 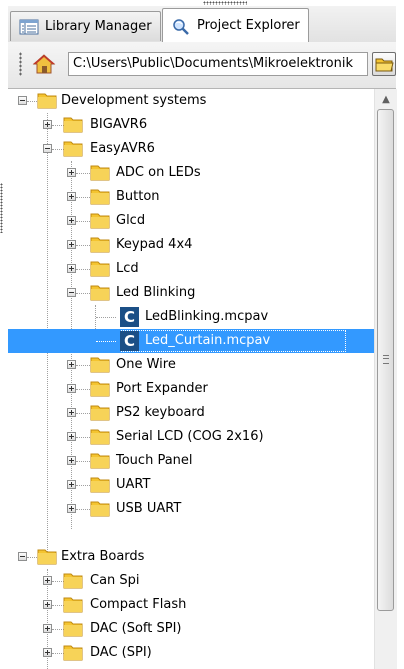 What do you see at coordinates (191, 581) in the screenshot?
I see `tree-item-can-spi: Can Spi` at bounding box center [191, 581].